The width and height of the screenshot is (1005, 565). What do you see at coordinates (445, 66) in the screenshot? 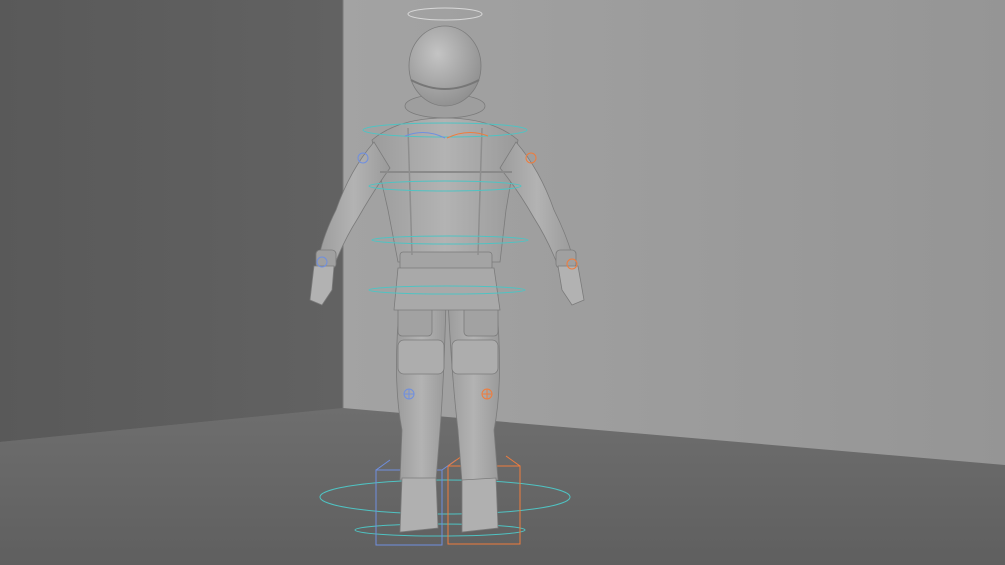
I see `helmet` at bounding box center [445, 66].